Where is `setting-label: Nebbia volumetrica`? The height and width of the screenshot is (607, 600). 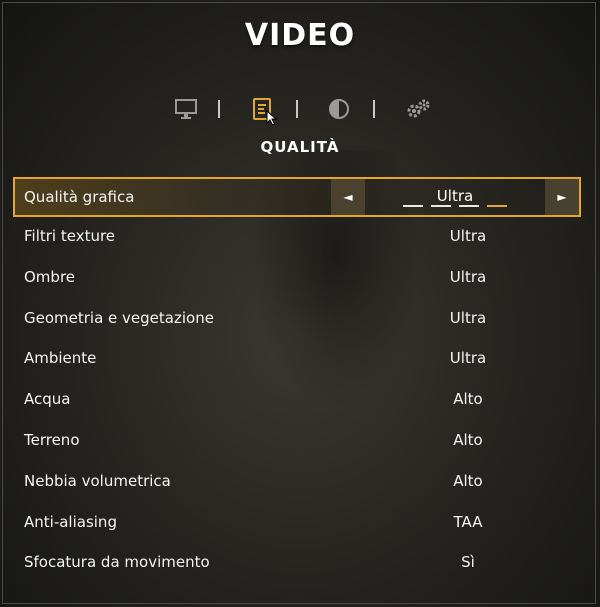
setting-label: Nebbia volumetrica is located at coordinates (97, 480).